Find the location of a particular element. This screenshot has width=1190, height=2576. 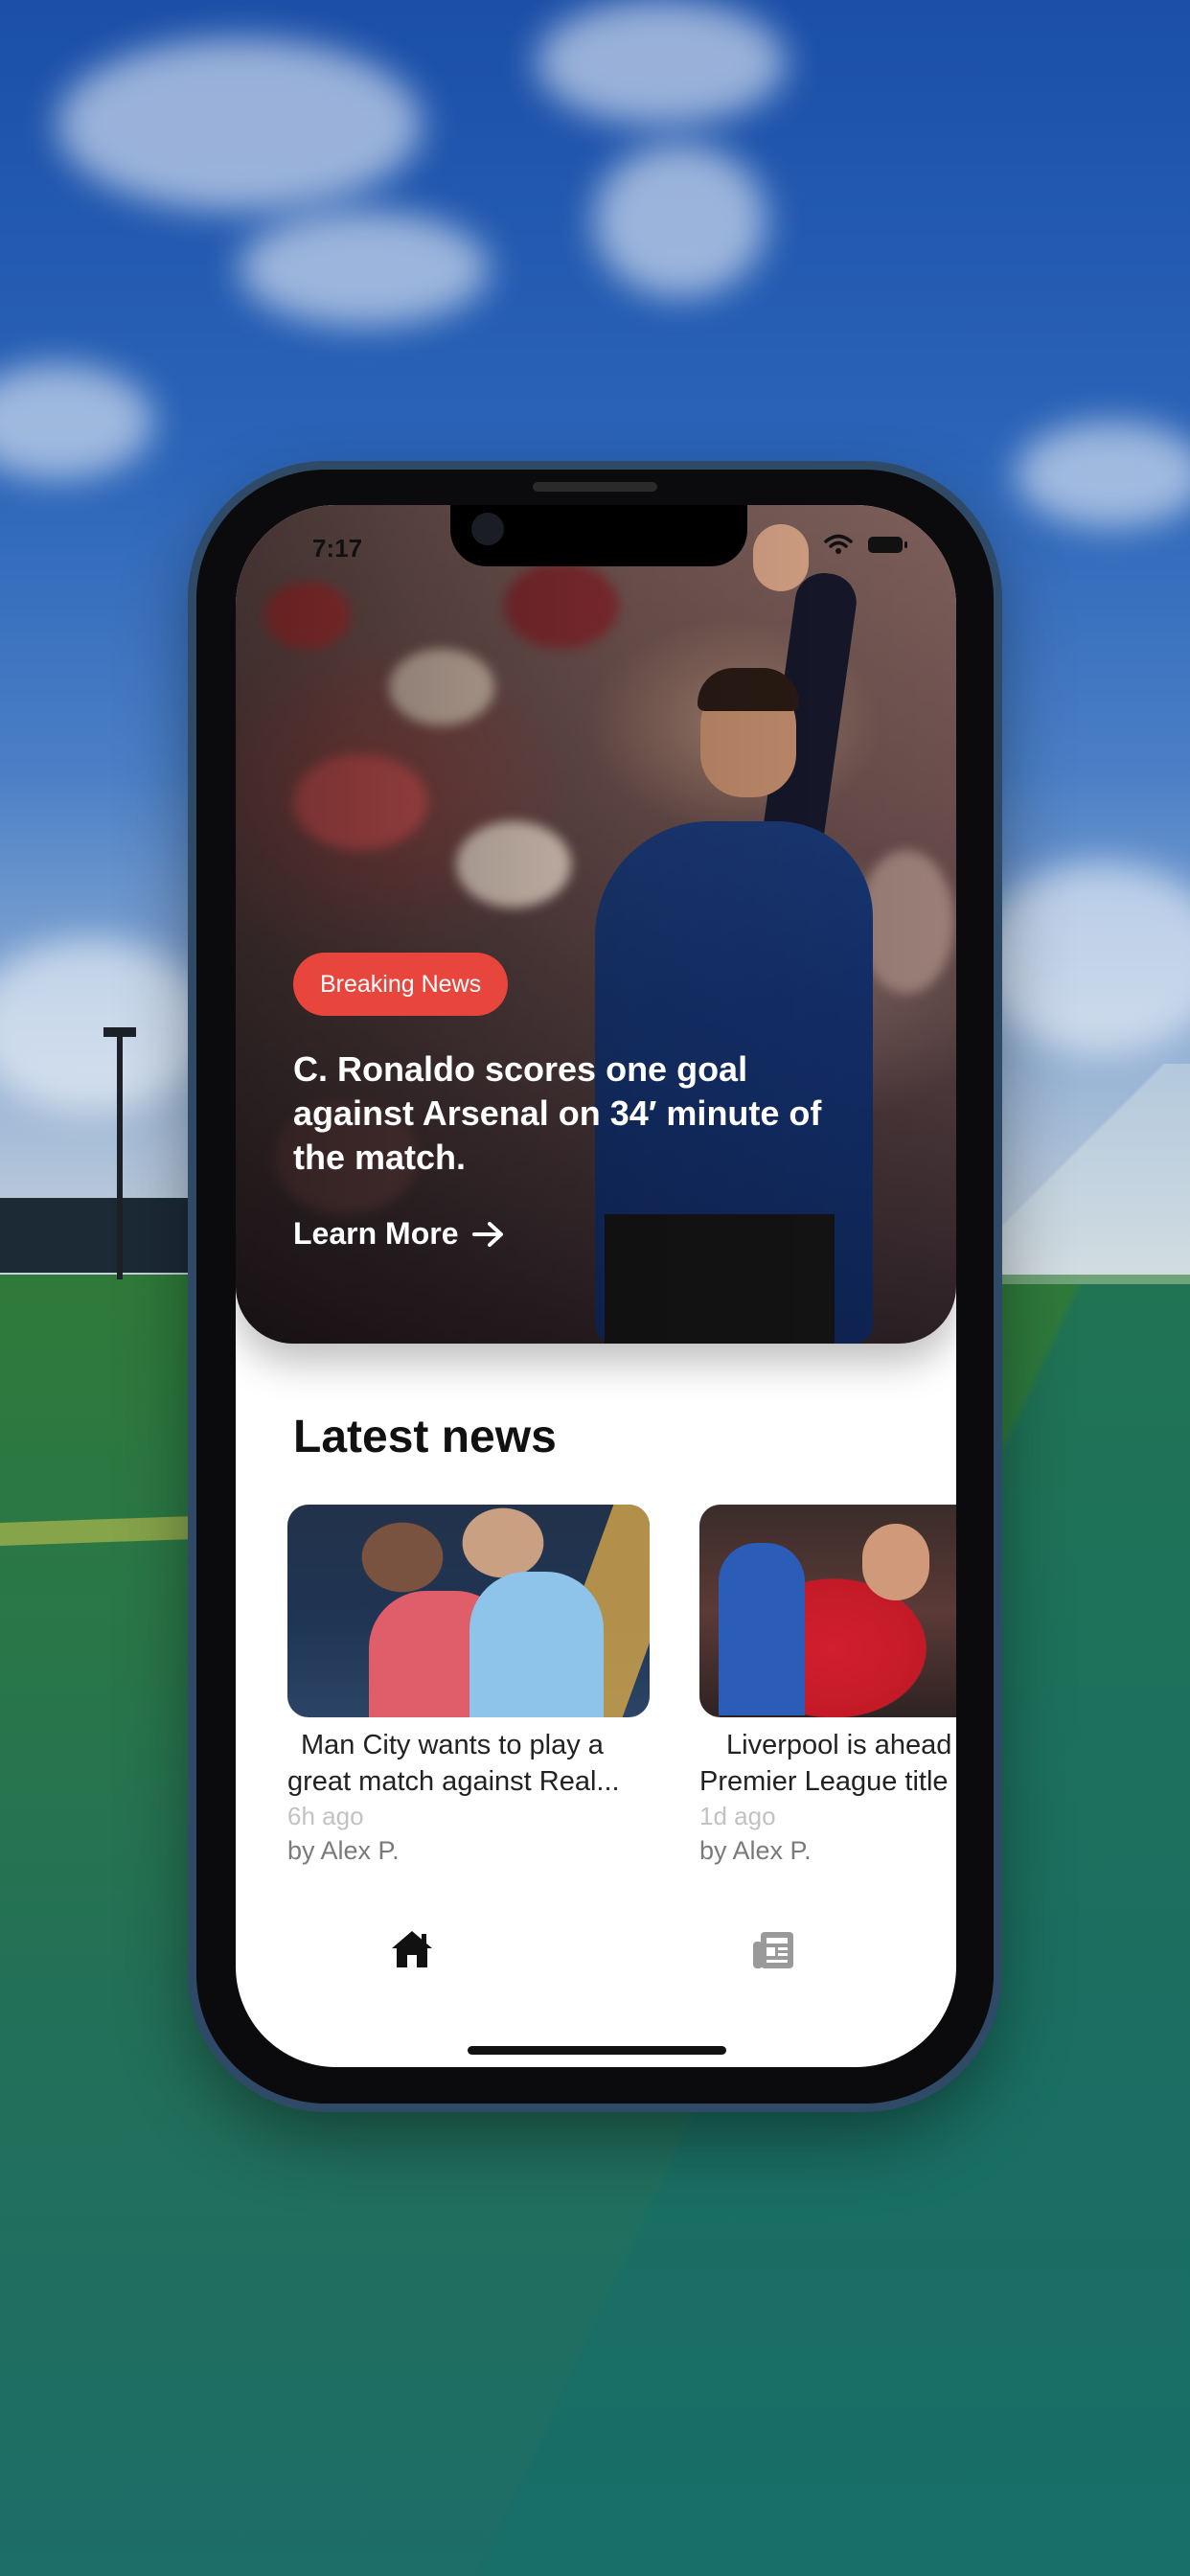

newspaper-icon is located at coordinates (773, 1950).